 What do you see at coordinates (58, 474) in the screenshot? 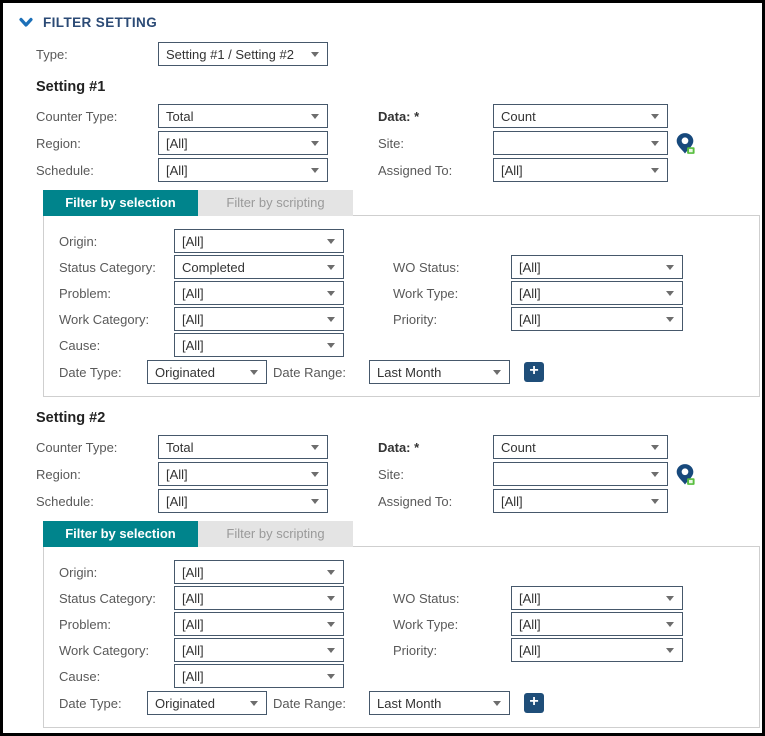
I see `region-label: Region:` at bounding box center [58, 474].